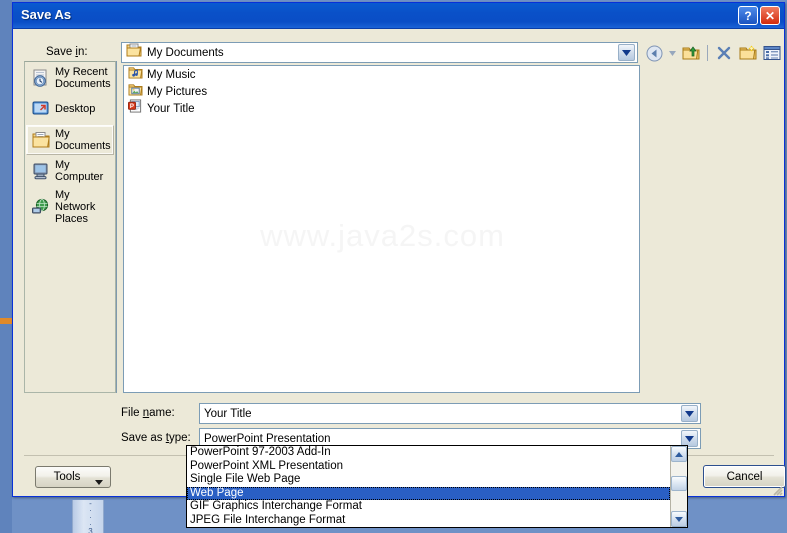  I want to click on file-name-label: File name:, so click(148, 413).